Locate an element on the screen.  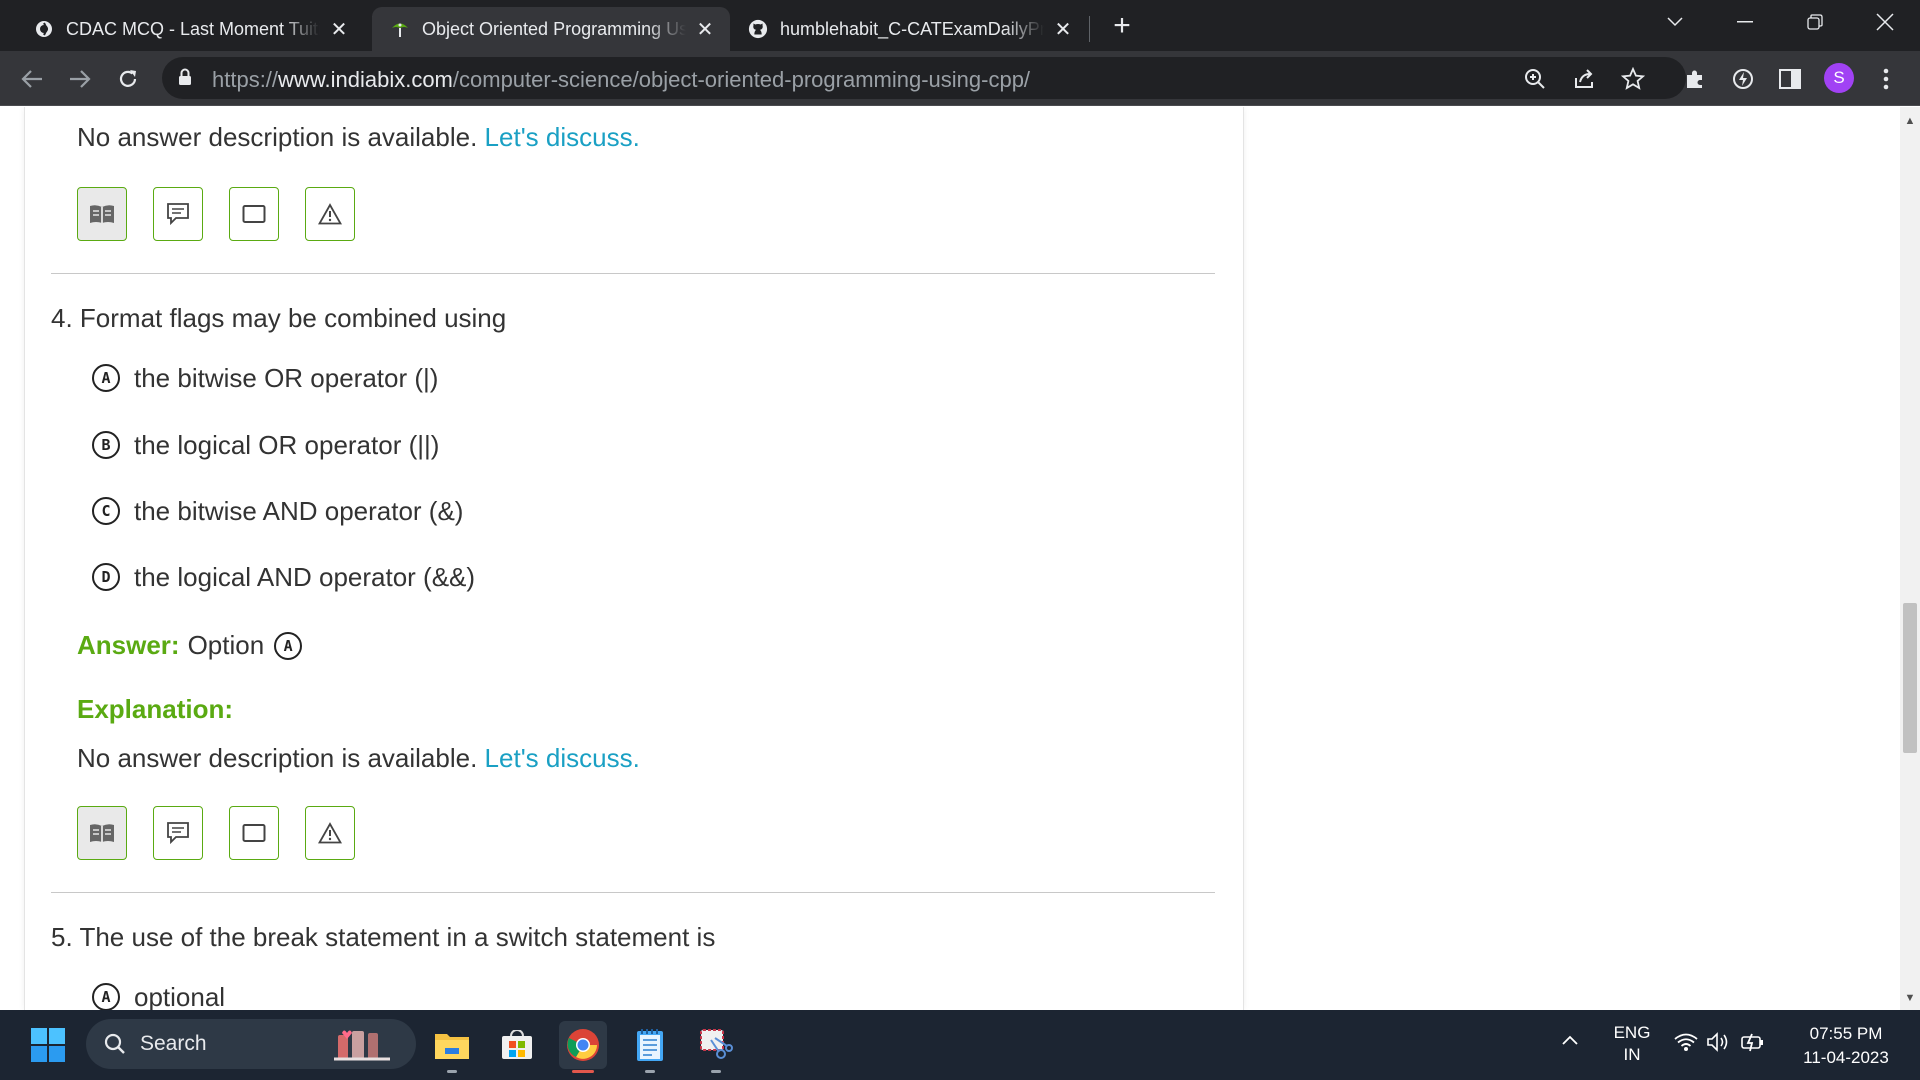
show-hidden-icons-chevron-icon is located at coordinates (1570, 1040).